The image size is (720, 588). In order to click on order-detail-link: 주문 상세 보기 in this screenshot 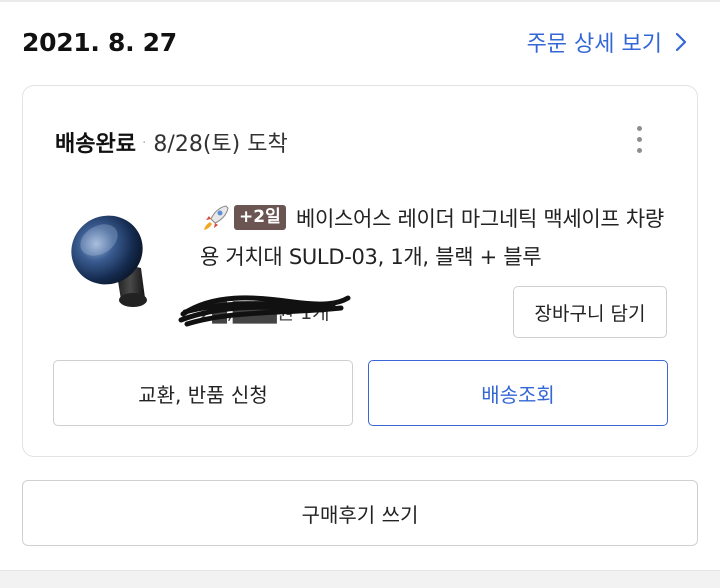, I will do `click(607, 42)`.